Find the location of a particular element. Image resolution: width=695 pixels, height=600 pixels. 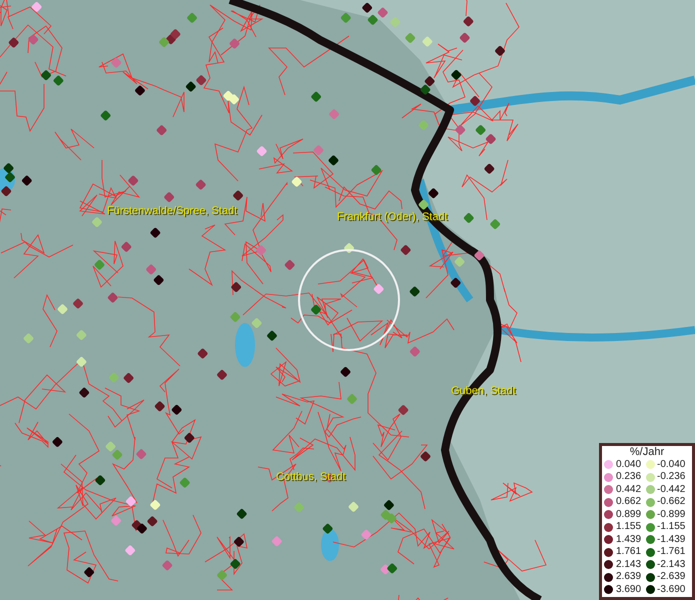

legend-value: -3.690 is located at coordinates (671, 590).